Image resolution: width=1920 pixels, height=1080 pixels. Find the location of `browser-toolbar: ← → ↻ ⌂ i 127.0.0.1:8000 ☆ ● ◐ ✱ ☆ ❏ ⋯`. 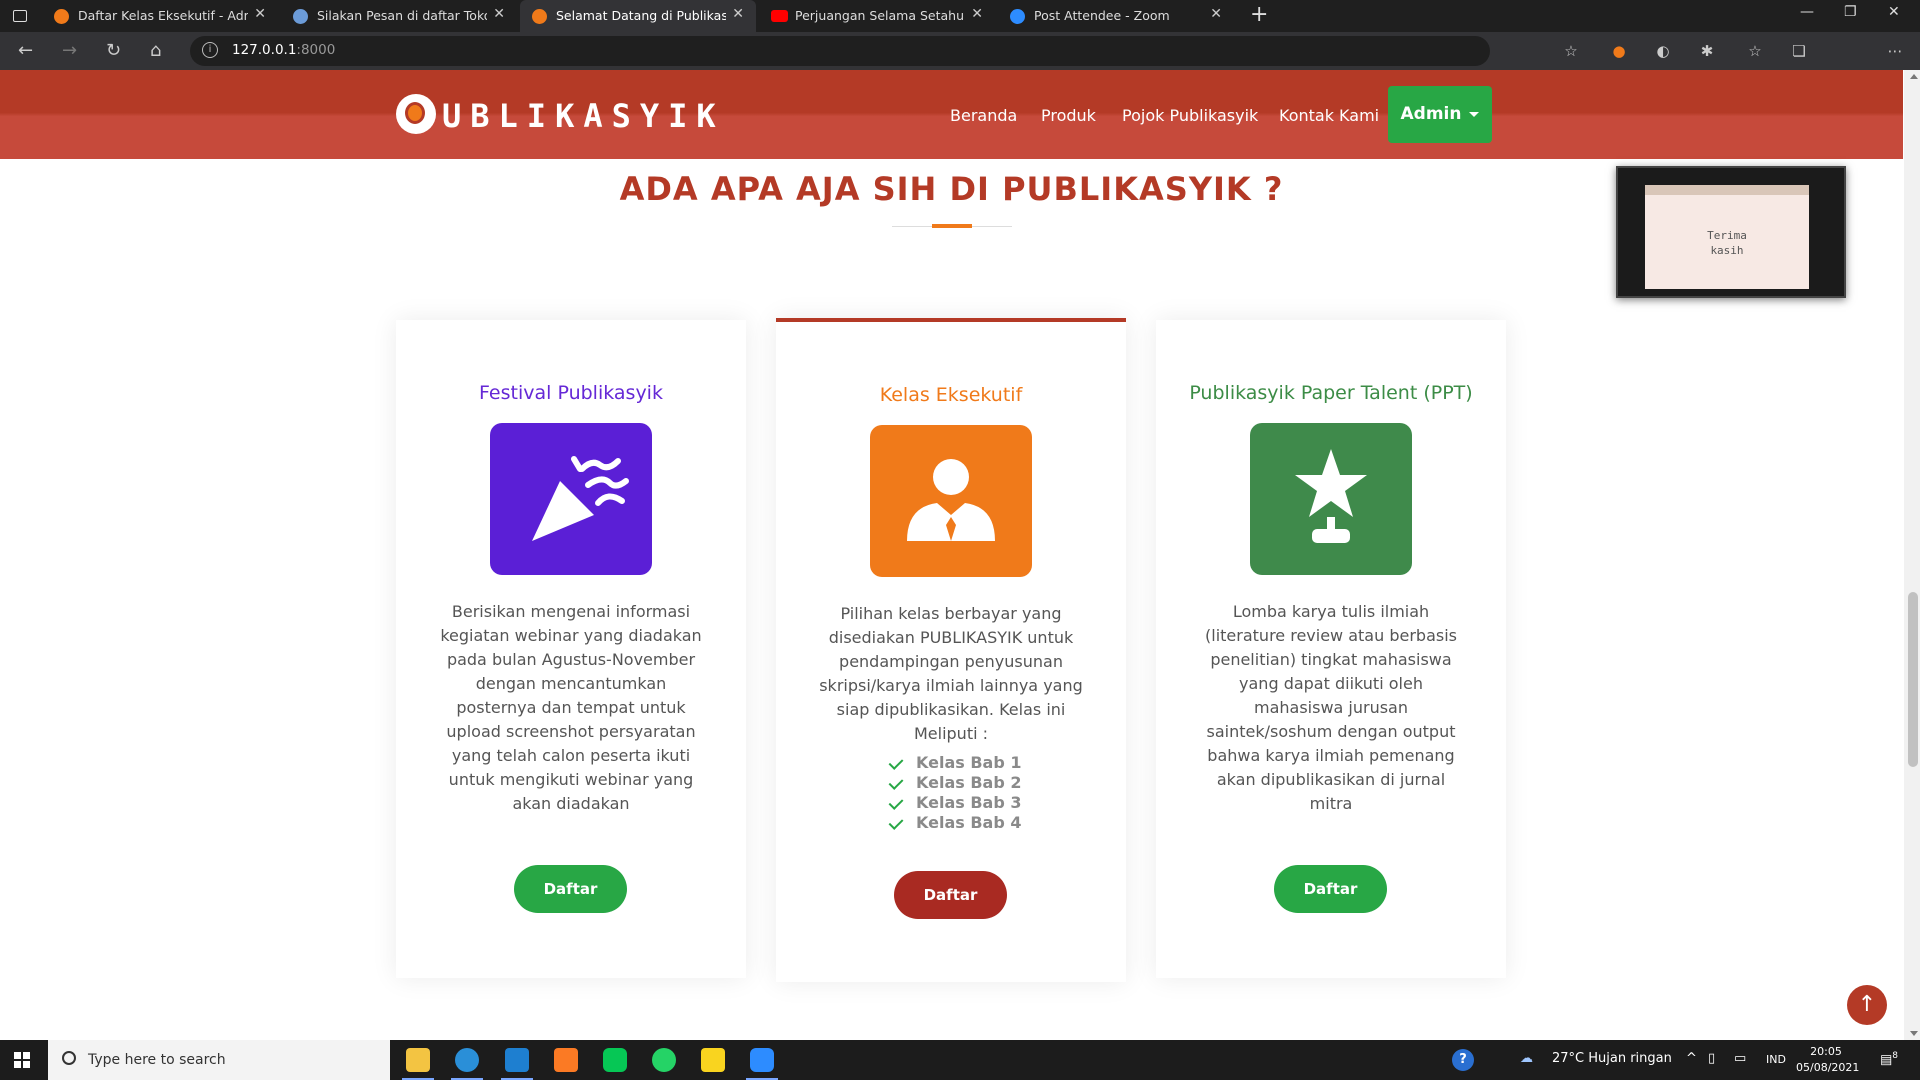

browser-toolbar: ← → ↻ ⌂ i 127.0.0.1:8000 ☆ ● ◐ ✱ ☆ ❏ ⋯ is located at coordinates (960, 63).